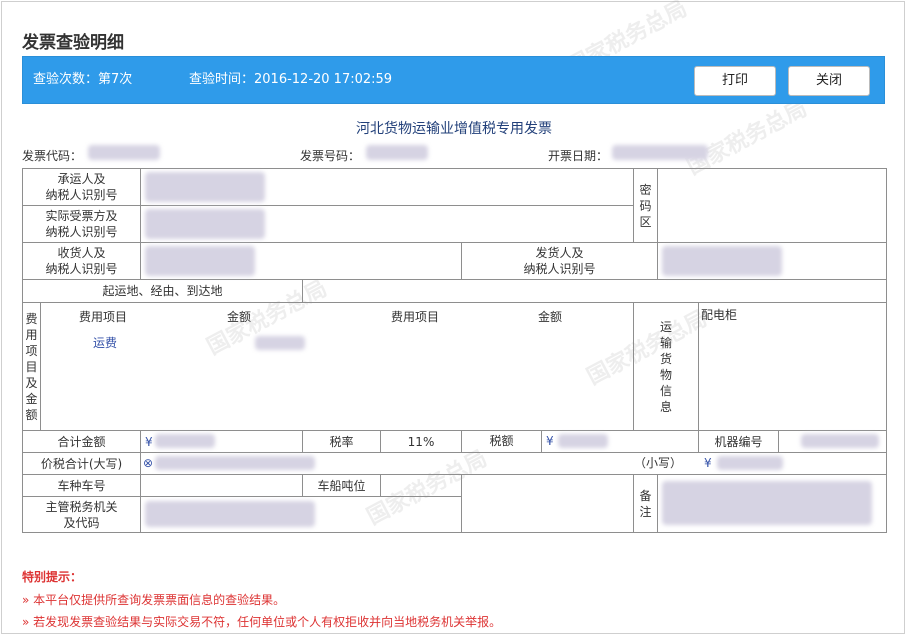  What do you see at coordinates (154, 600) in the screenshot?
I see `notes-line: » 本平台仅提供所查询发票票面信息的查验结果。` at bounding box center [154, 600].